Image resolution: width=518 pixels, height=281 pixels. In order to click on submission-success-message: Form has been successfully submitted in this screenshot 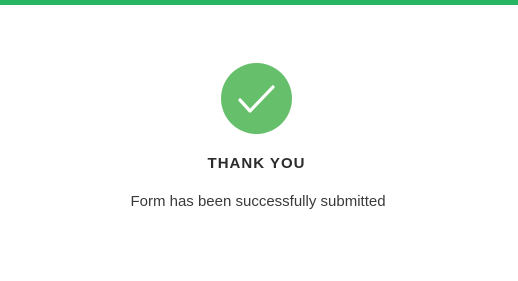, I will do `click(258, 201)`.